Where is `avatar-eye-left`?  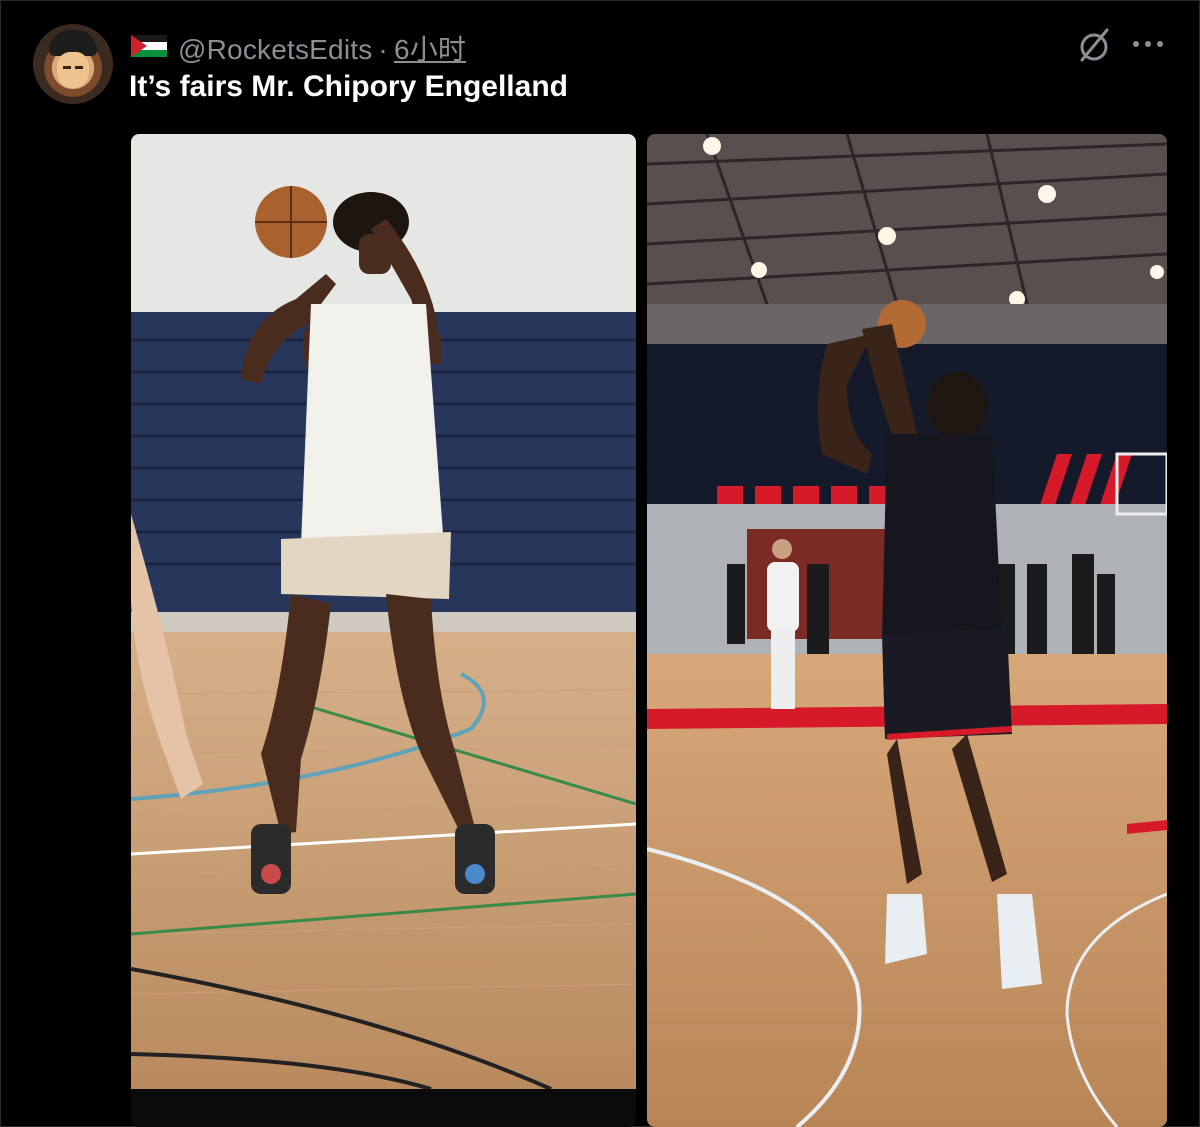
avatar-eye-left is located at coordinates (67, 67).